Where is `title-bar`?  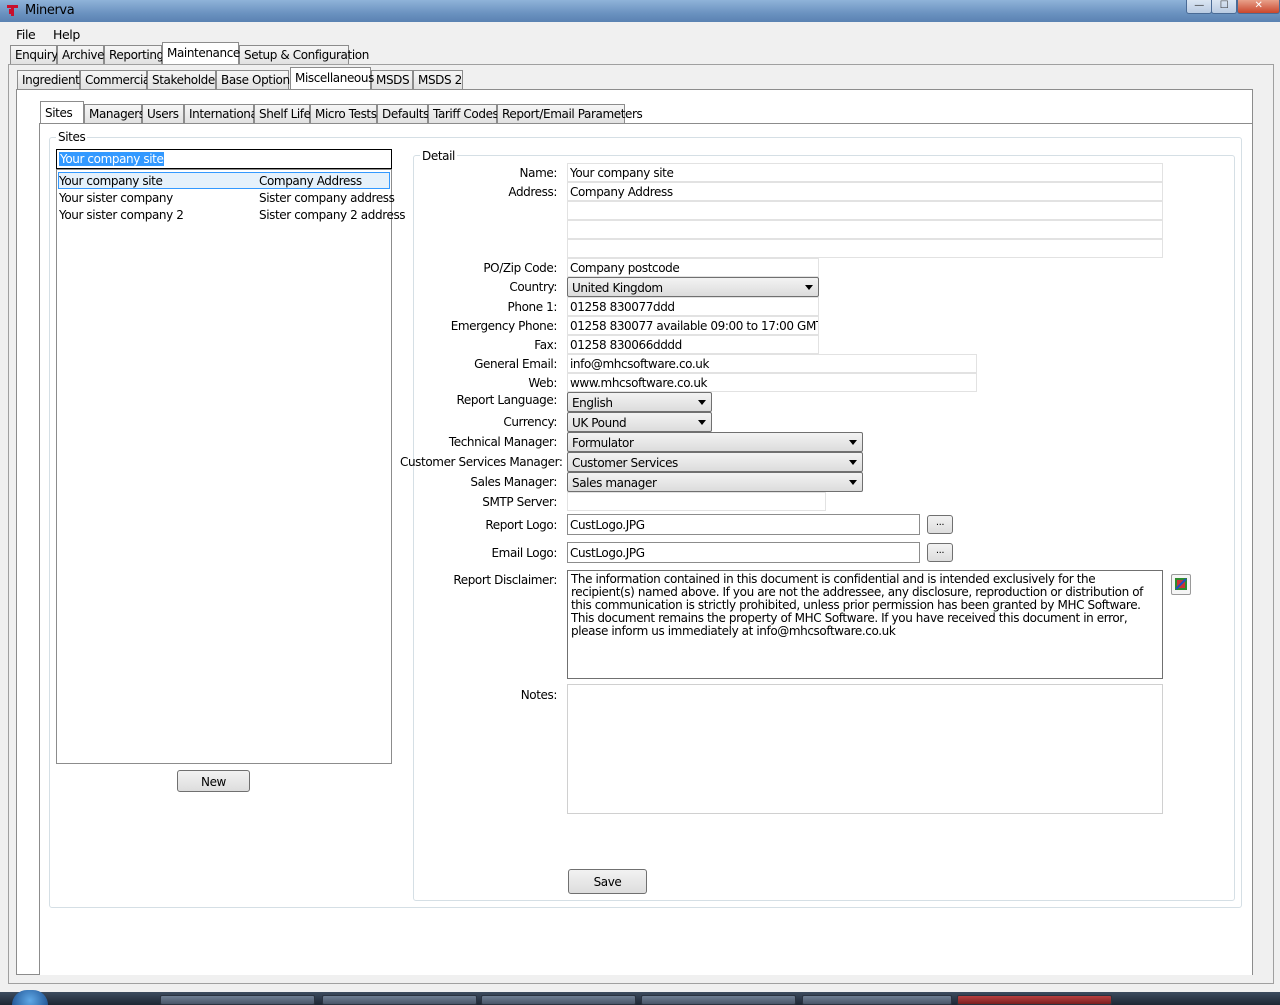 title-bar is located at coordinates (640, 11).